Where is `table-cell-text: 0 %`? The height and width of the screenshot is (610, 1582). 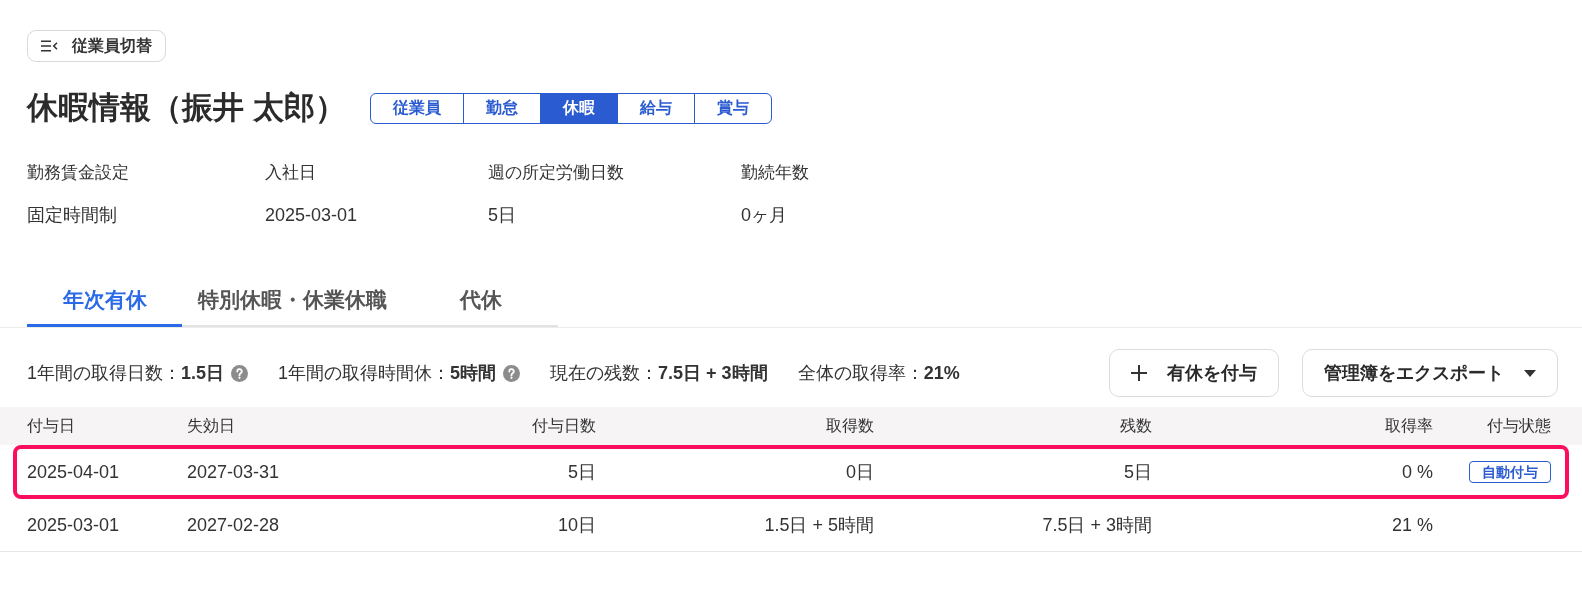 table-cell-text: 0 % is located at coordinates (1416, 472).